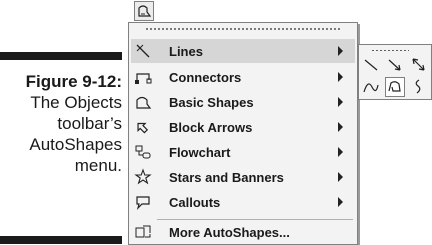 The image size is (432, 245). I want to click on freeform-icon, so click(394, 86).